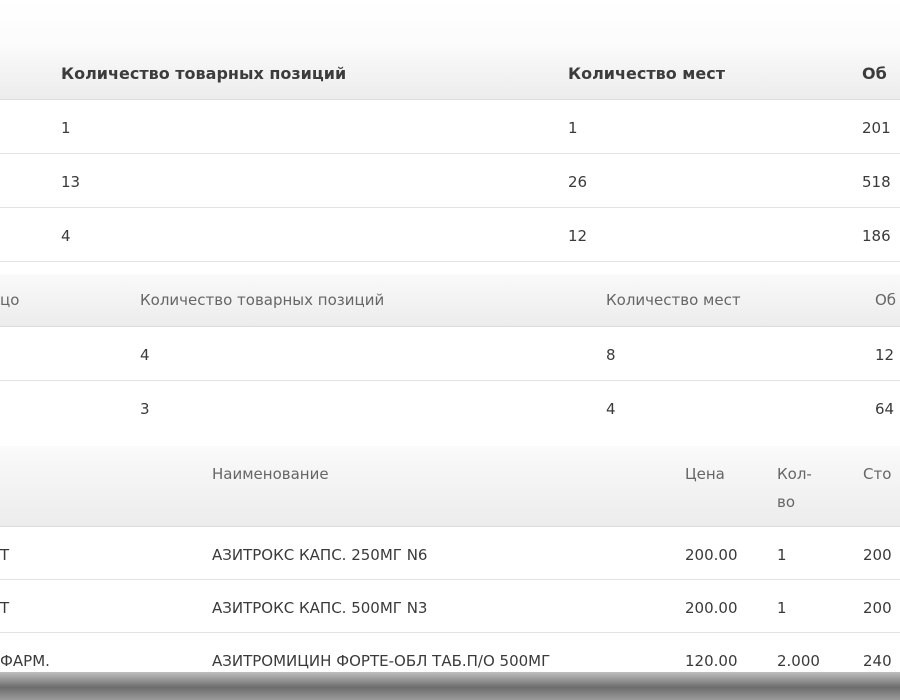 The width and height of the screenshot is (900, 700). What do you see at coordinates (25, 661) in the screenshot?
I see `cell-supplier: ФАРМ.` at bounding box center [25, 661].